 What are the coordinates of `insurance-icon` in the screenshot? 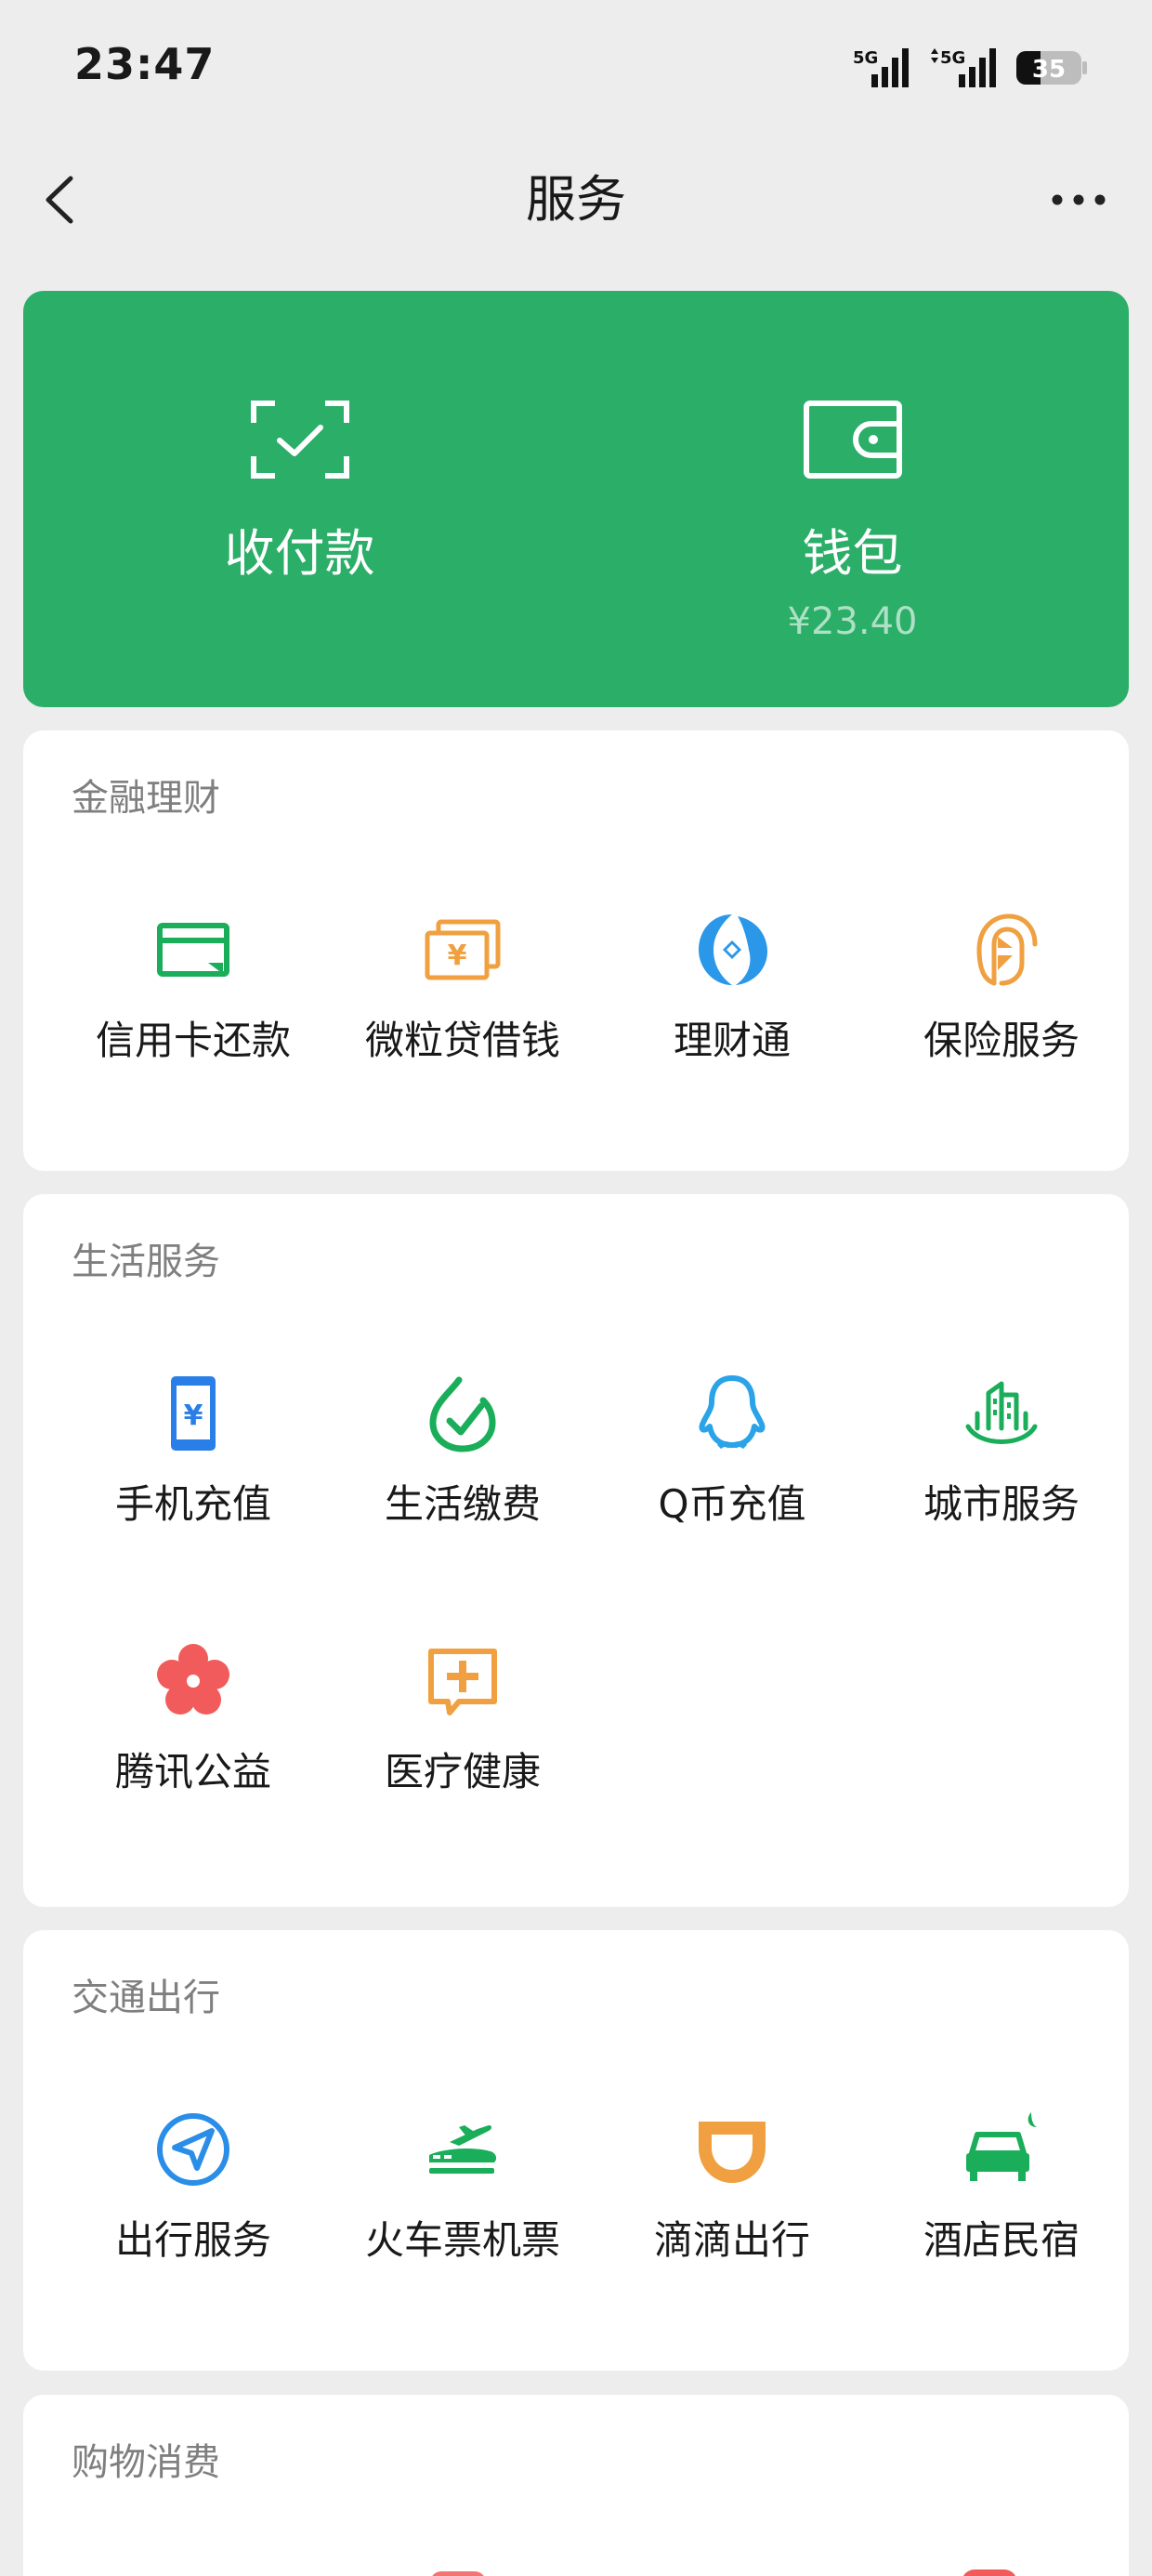 It's located at (1001, 950).